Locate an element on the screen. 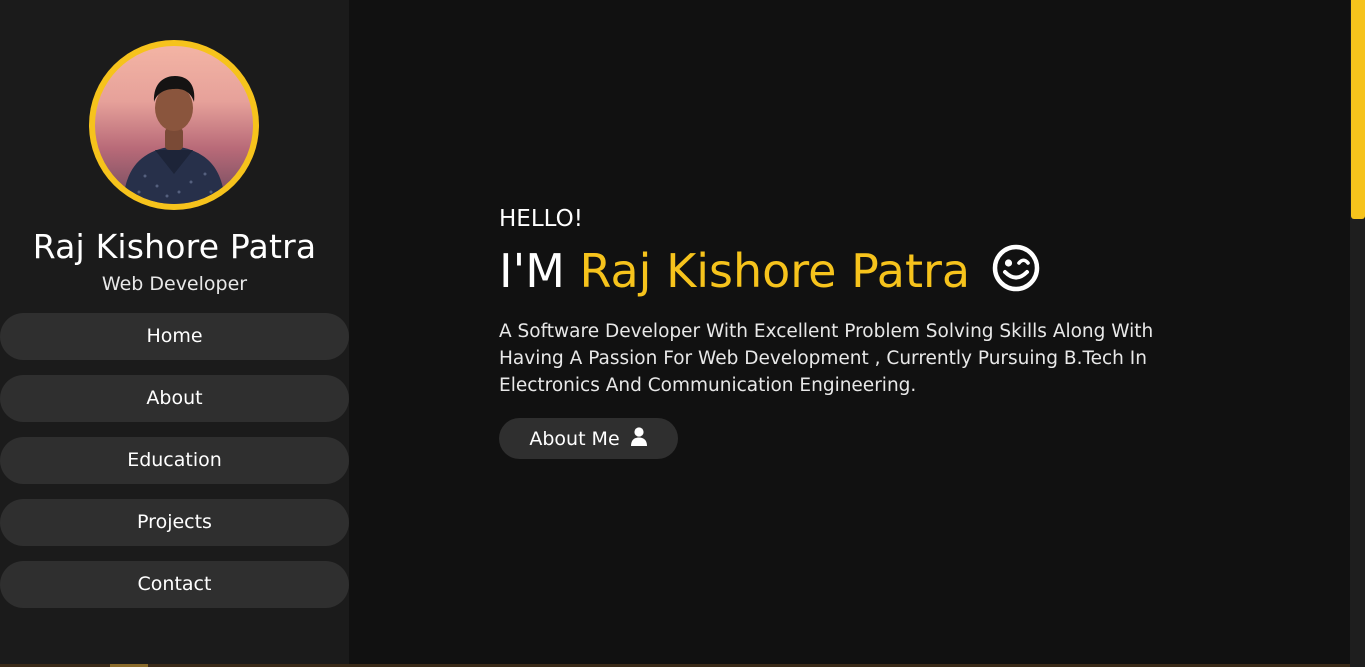 This screenshot has width=1365, height=667. sidebar-nav: Home About Education Projects Contact is located at coordinates (174, 468).